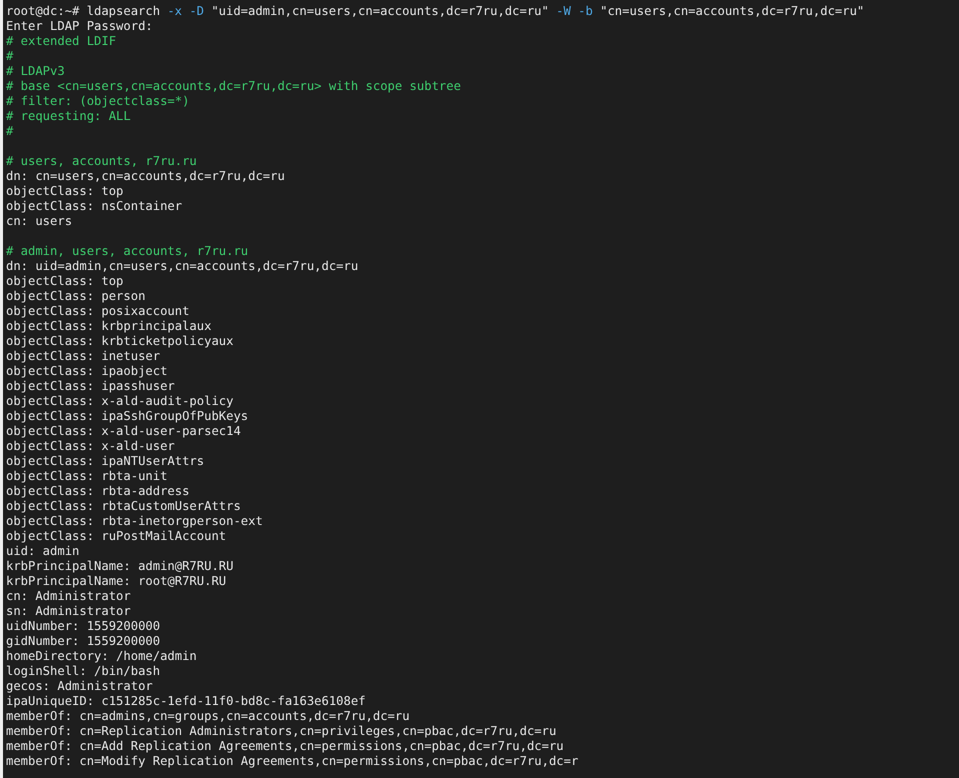 The width and height of the screenshot is (959, 778). Describe the element at coordinates (90, 386) in the screenshot. I see `output-line: objectClass: ipasshuser` at that location.